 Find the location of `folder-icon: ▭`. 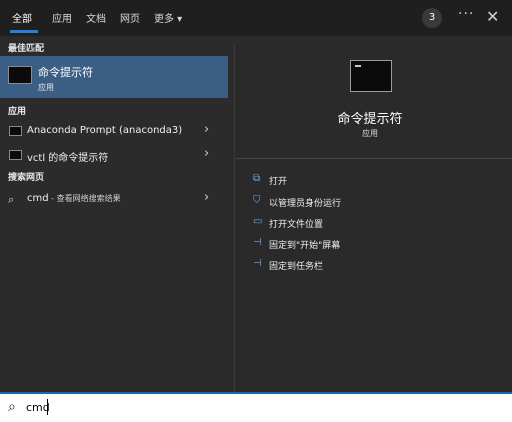

folder-icon: ▭ is located at coordinates (258, 221).